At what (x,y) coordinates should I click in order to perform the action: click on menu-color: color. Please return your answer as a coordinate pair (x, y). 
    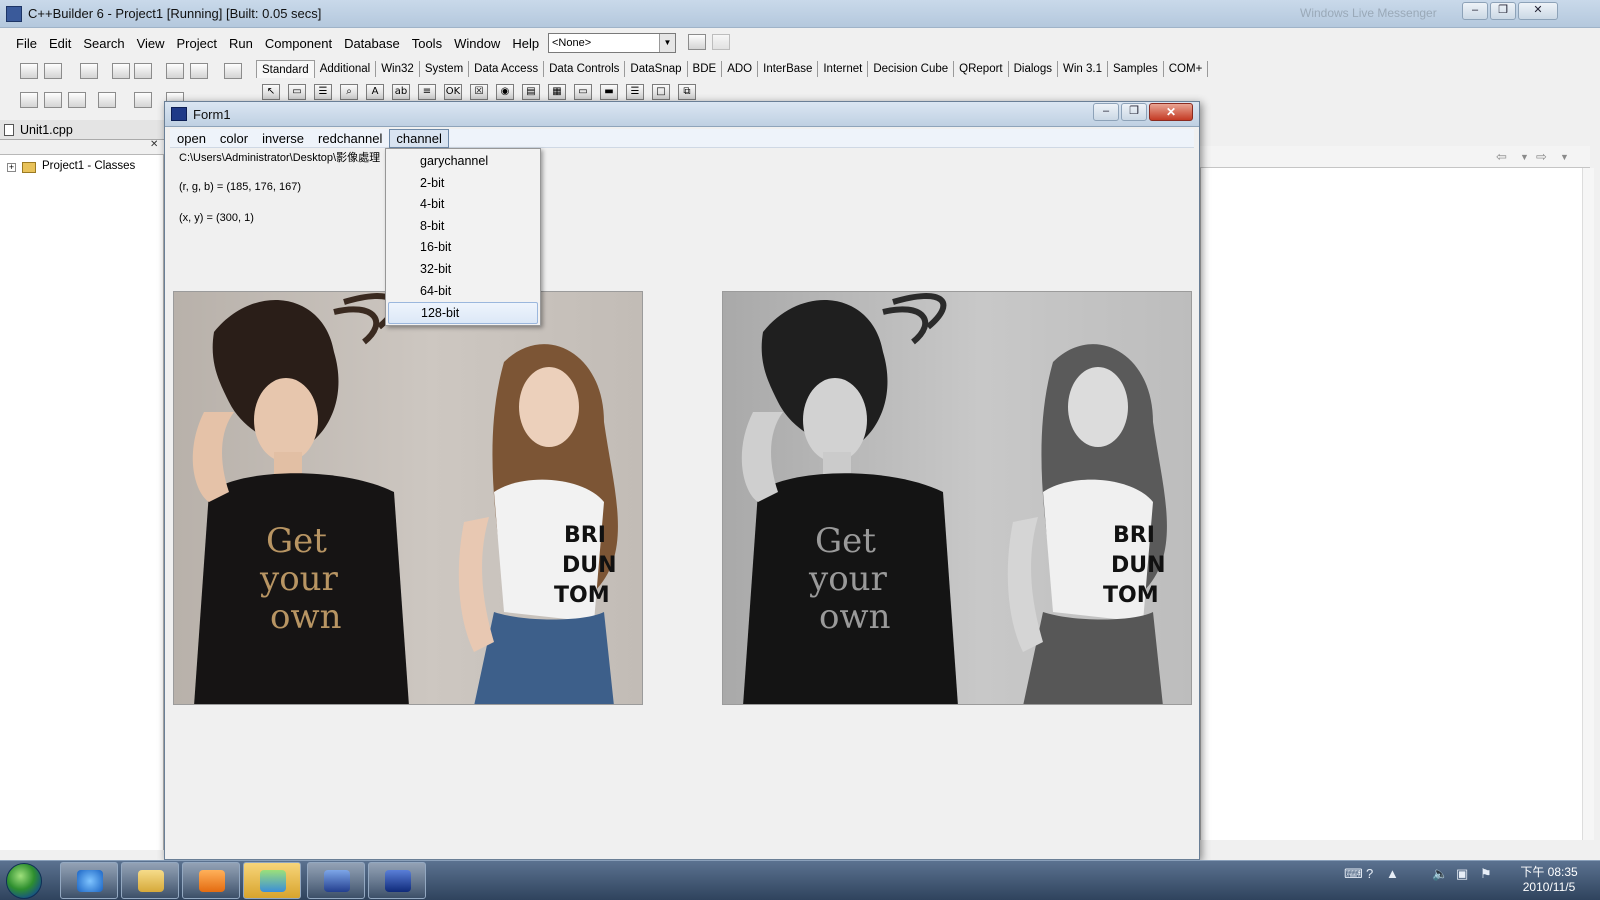
    Looking at the image, I should click on (234, 138).